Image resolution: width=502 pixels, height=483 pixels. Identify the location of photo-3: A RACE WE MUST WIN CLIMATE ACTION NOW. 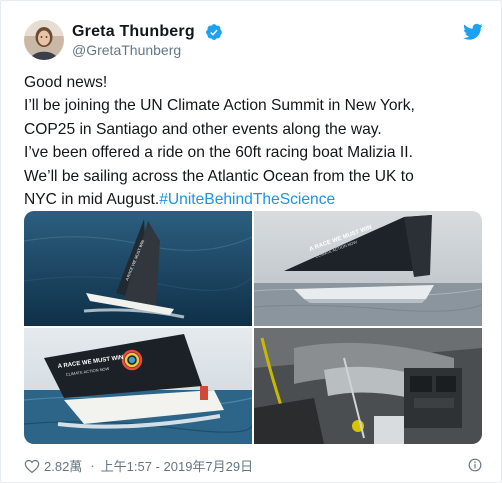
(138, 386).